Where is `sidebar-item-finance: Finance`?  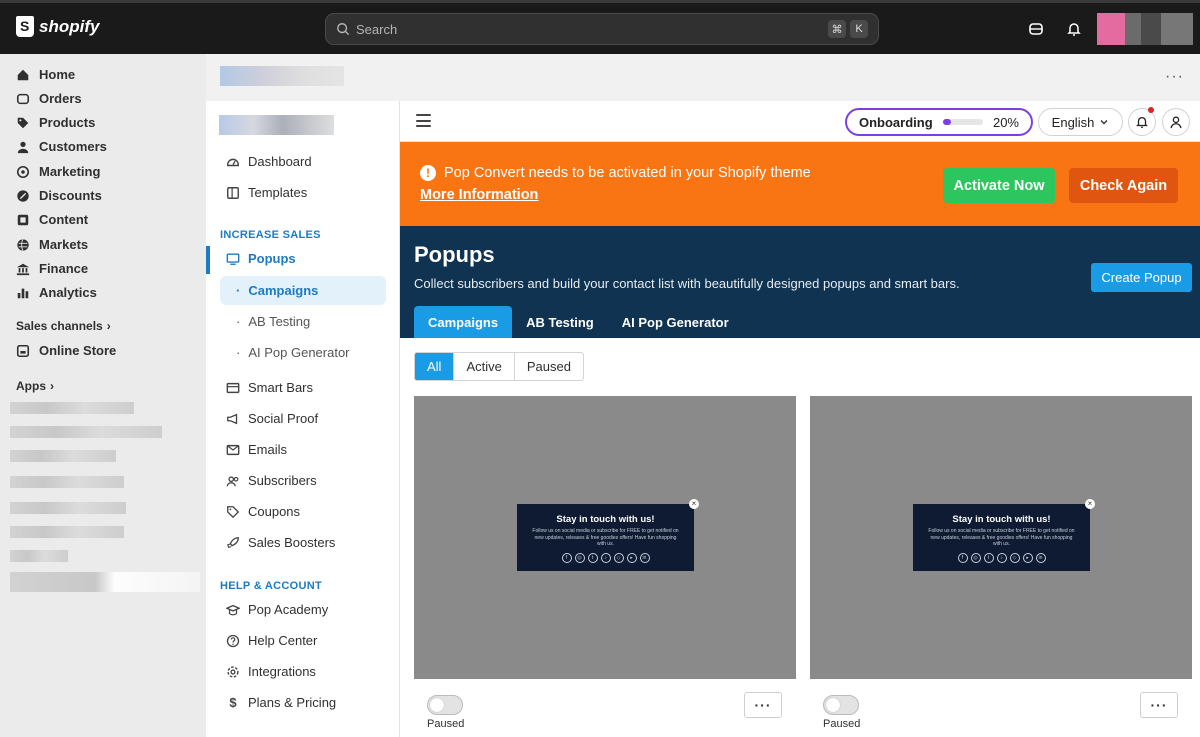
sidebar-item-finance: Finance is located at coordinates (52, 268).